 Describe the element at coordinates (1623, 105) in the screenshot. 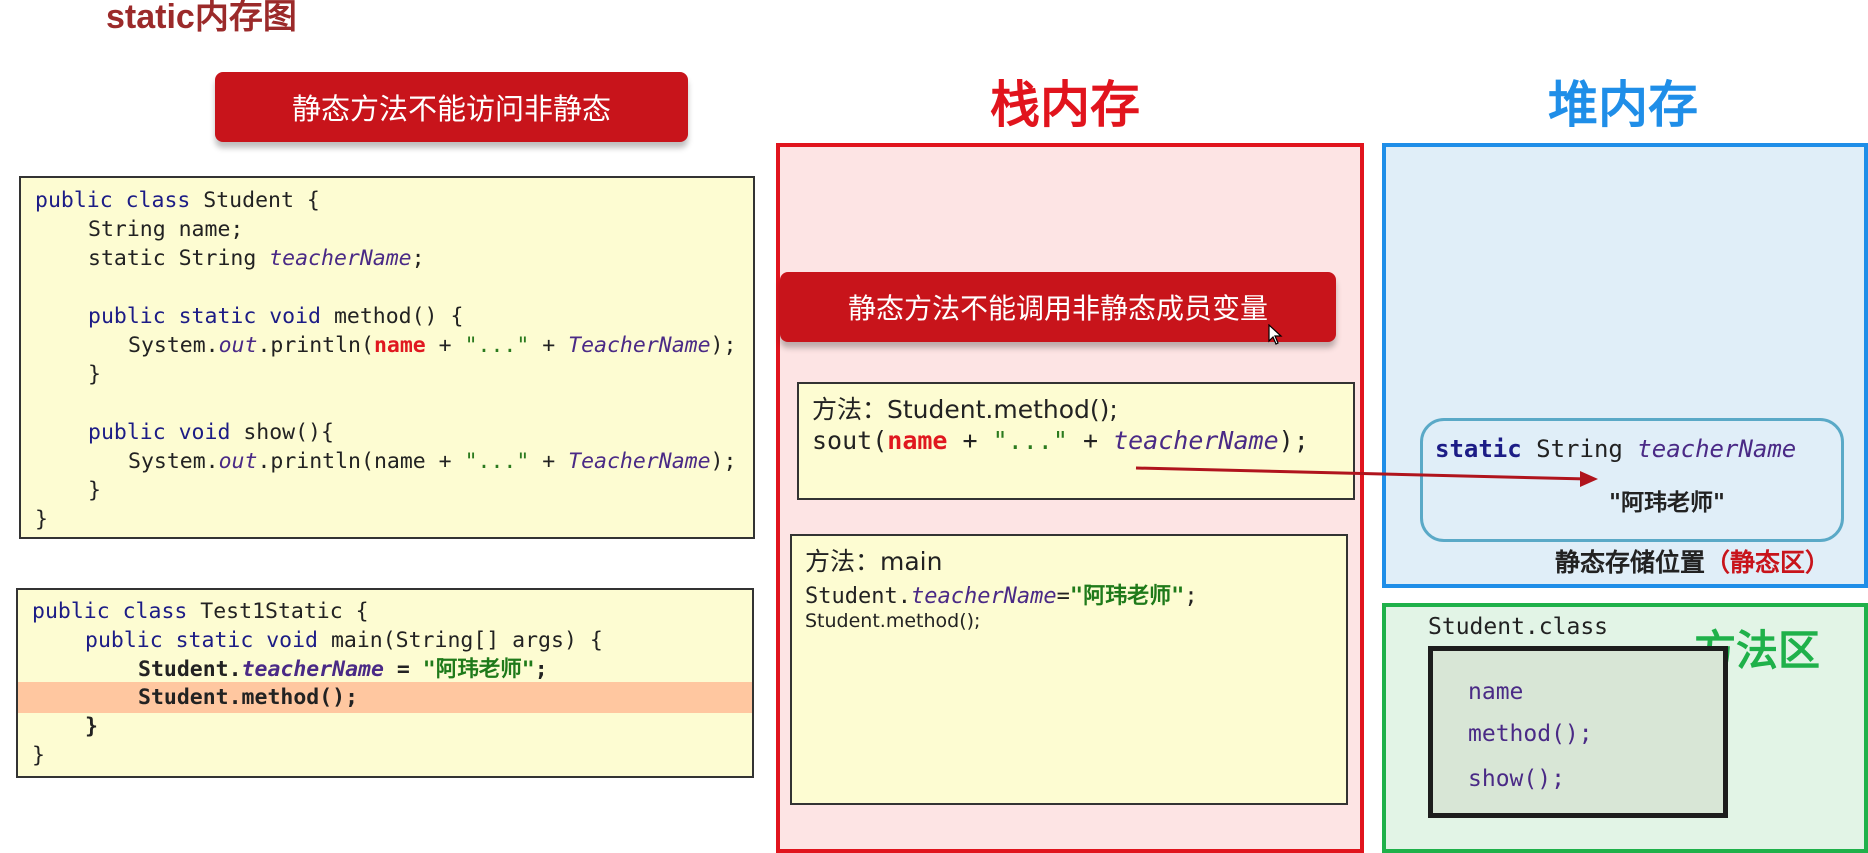

I see `heap-title: 堆内存` at that location.